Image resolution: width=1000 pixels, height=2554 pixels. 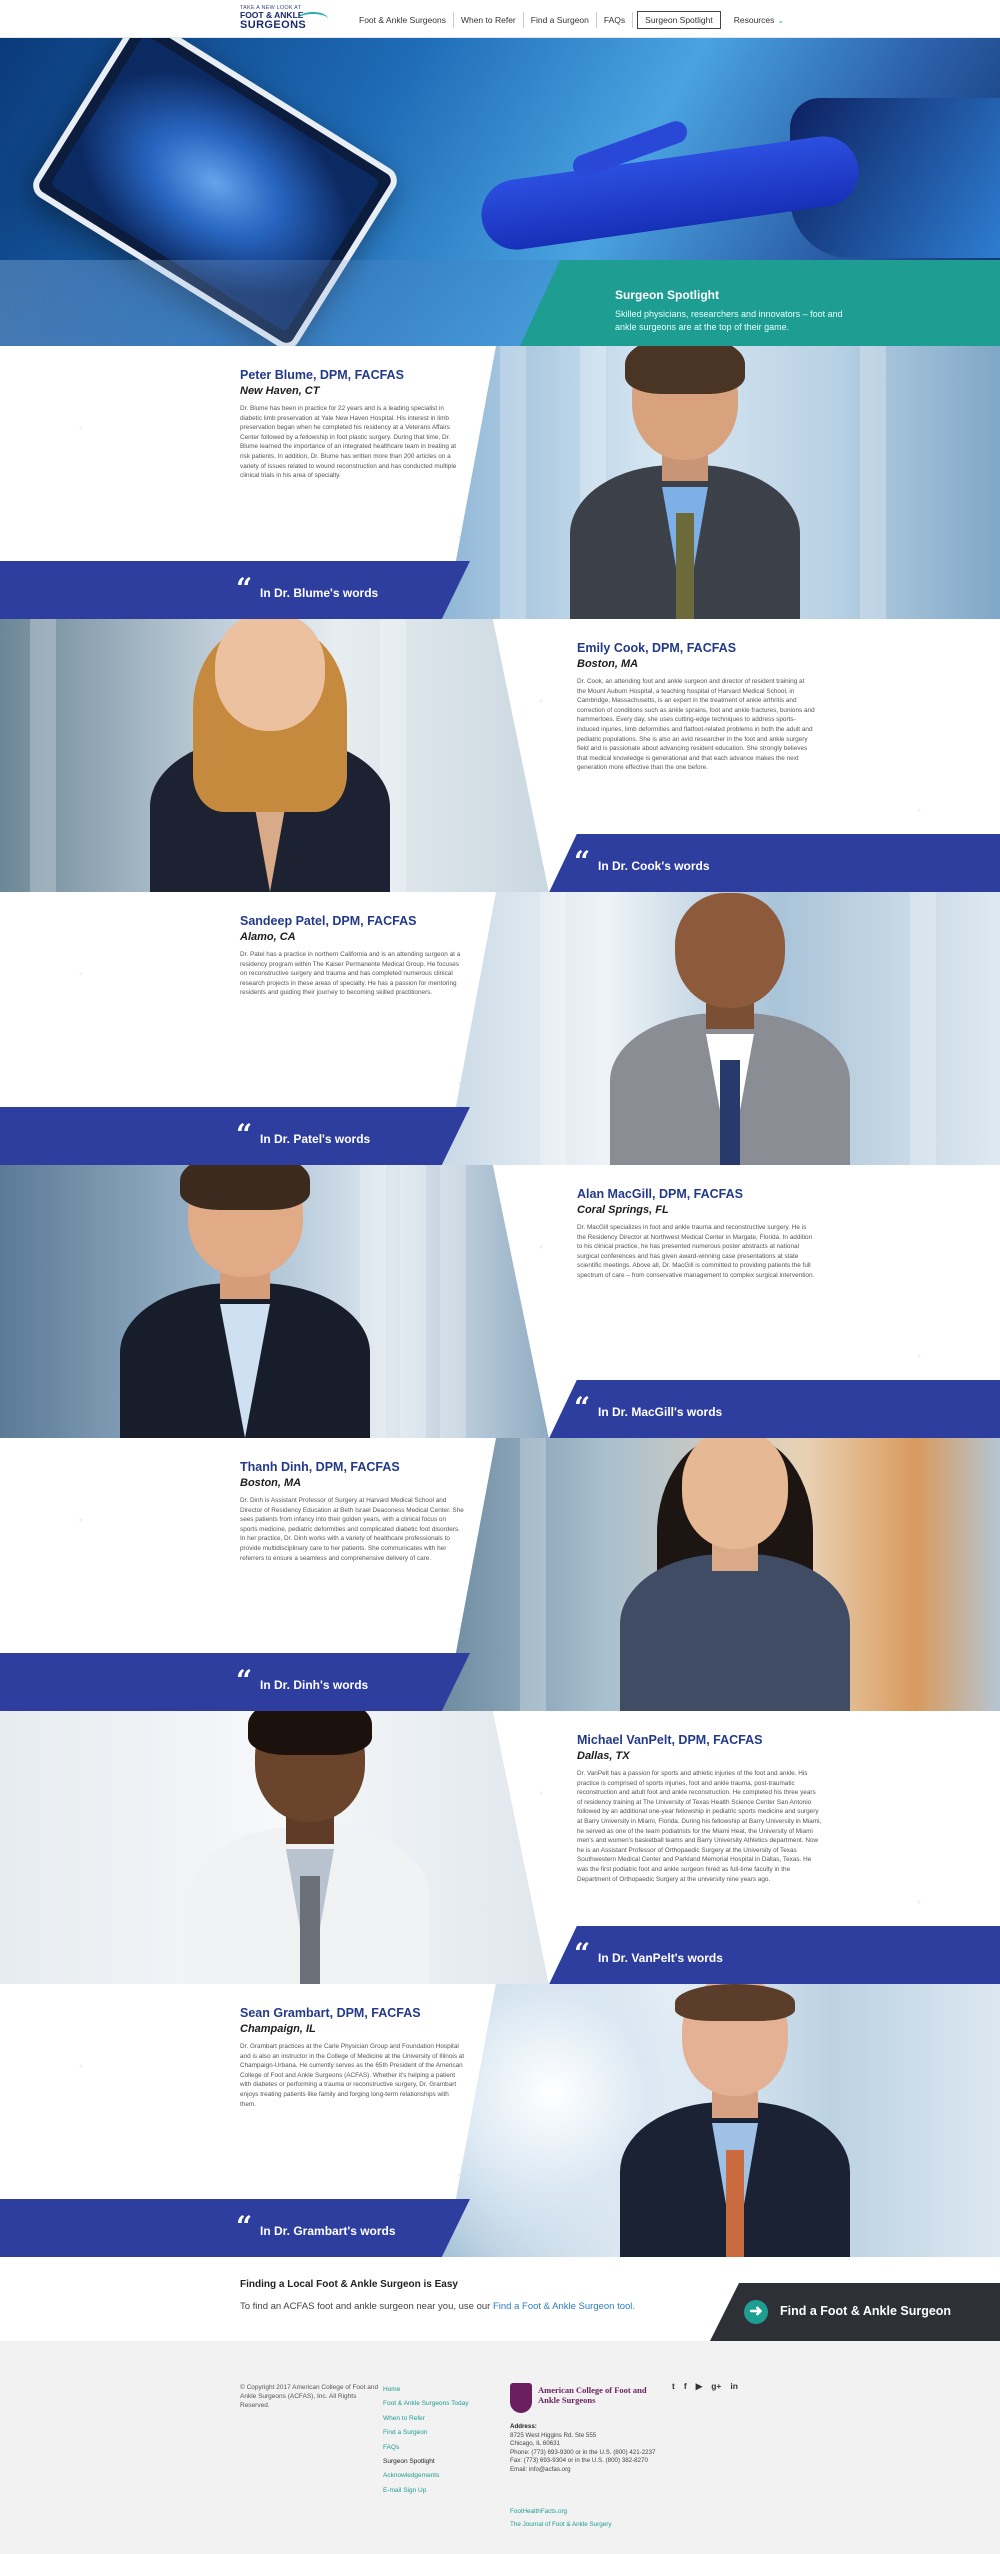 What do you see at coordinates (735, 1632) in the screenshot?
I see `suit` at bounding box center [735, 1632].